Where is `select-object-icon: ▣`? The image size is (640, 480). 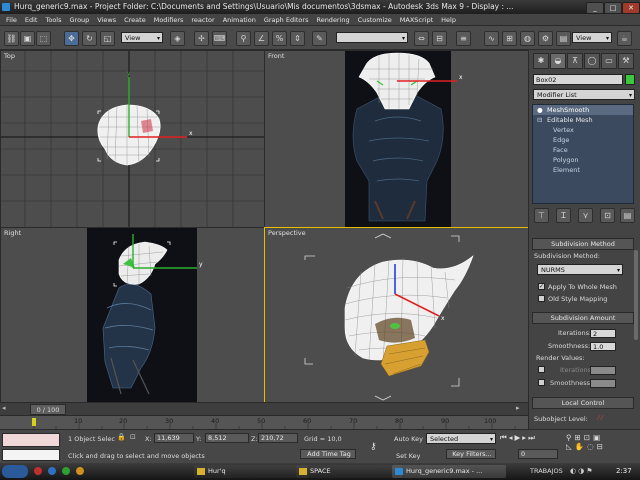 select-object-icon: ▣ is located at coordinates (27, 38).